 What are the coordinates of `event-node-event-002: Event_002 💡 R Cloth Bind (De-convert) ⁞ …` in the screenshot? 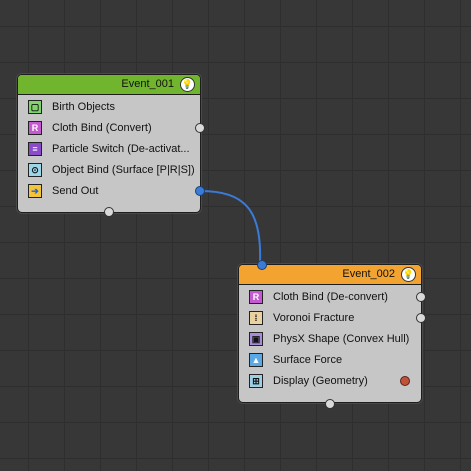 It's located at (332, 334).